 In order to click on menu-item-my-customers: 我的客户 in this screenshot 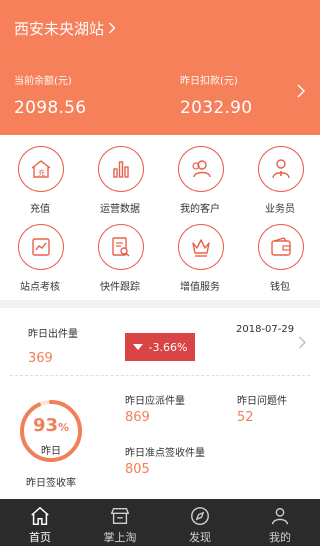, I will do `click(200, 180)`.